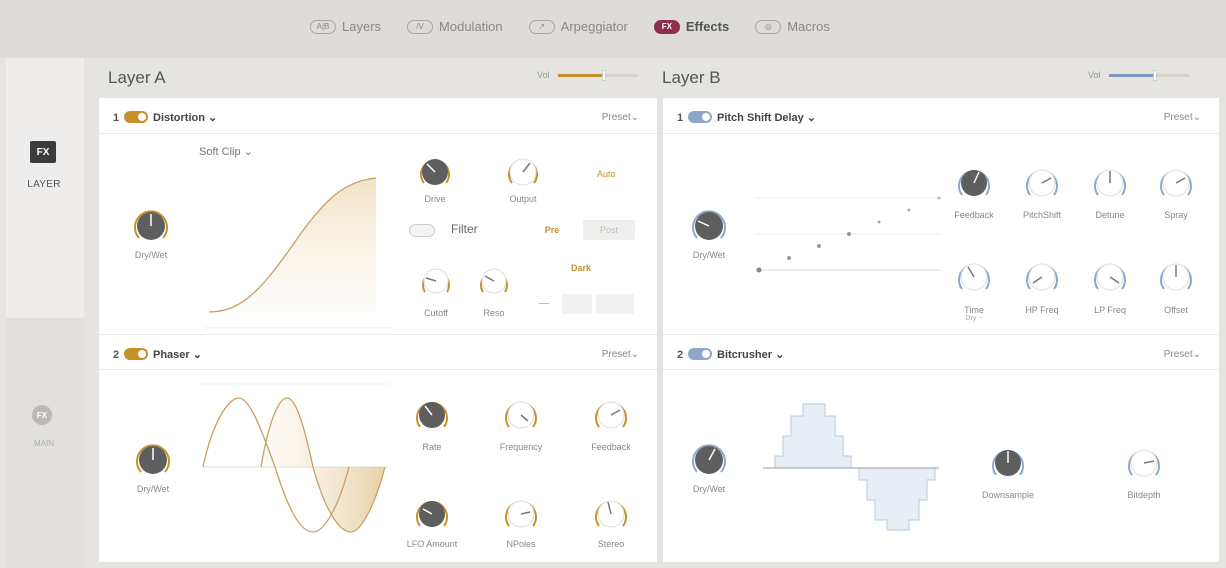 The image size is (1226, 568). I want to click on lfo-amount-knob, so click(432, 514).